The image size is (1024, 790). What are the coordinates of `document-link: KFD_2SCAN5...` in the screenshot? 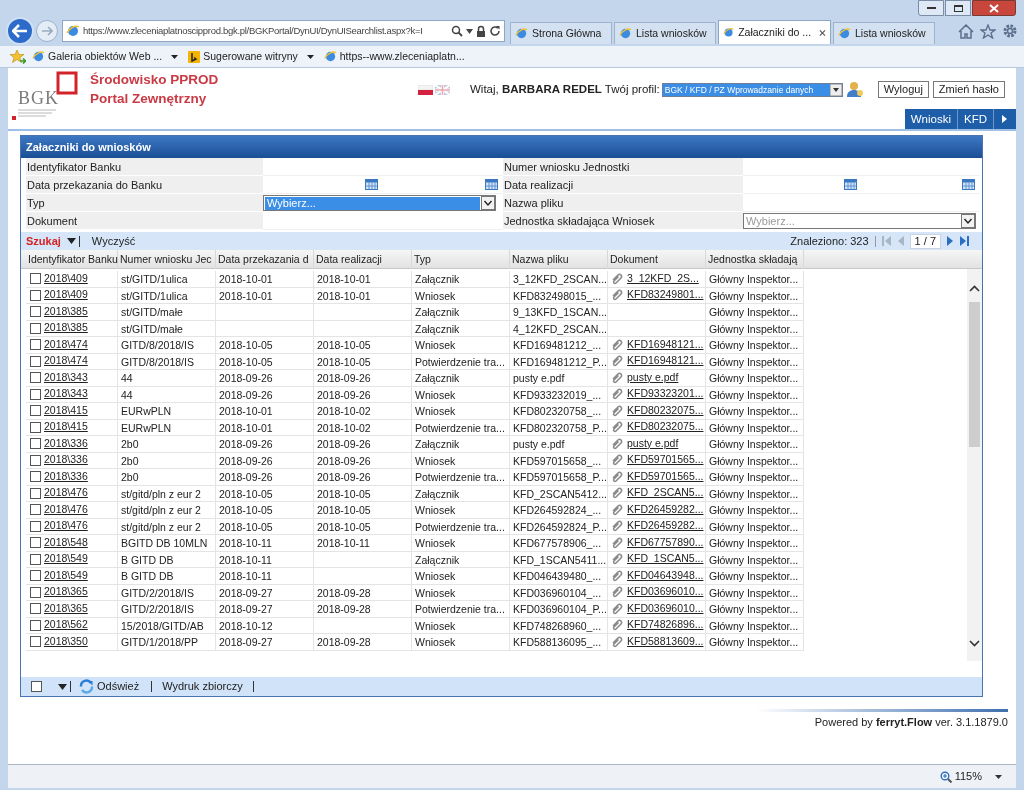 It's located at (665, 493).